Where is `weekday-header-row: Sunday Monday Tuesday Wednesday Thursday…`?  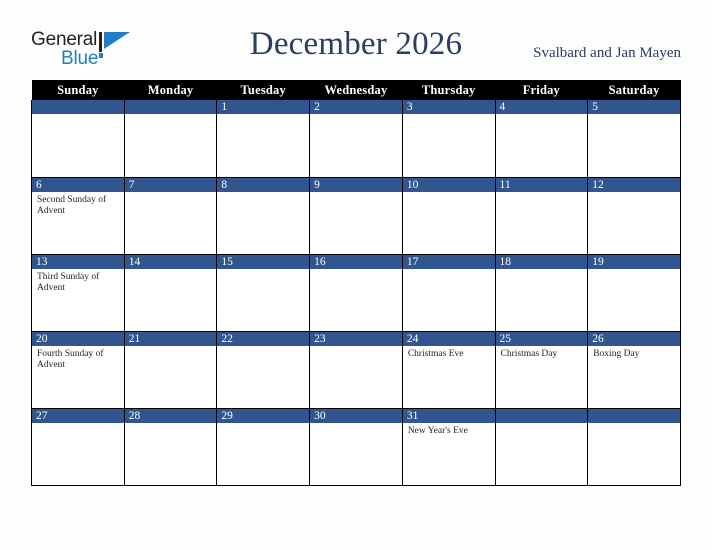
weekday-header-row: Sunday Monday Tuesday Wednesday Thursday… is located at coordinates (356, 90).